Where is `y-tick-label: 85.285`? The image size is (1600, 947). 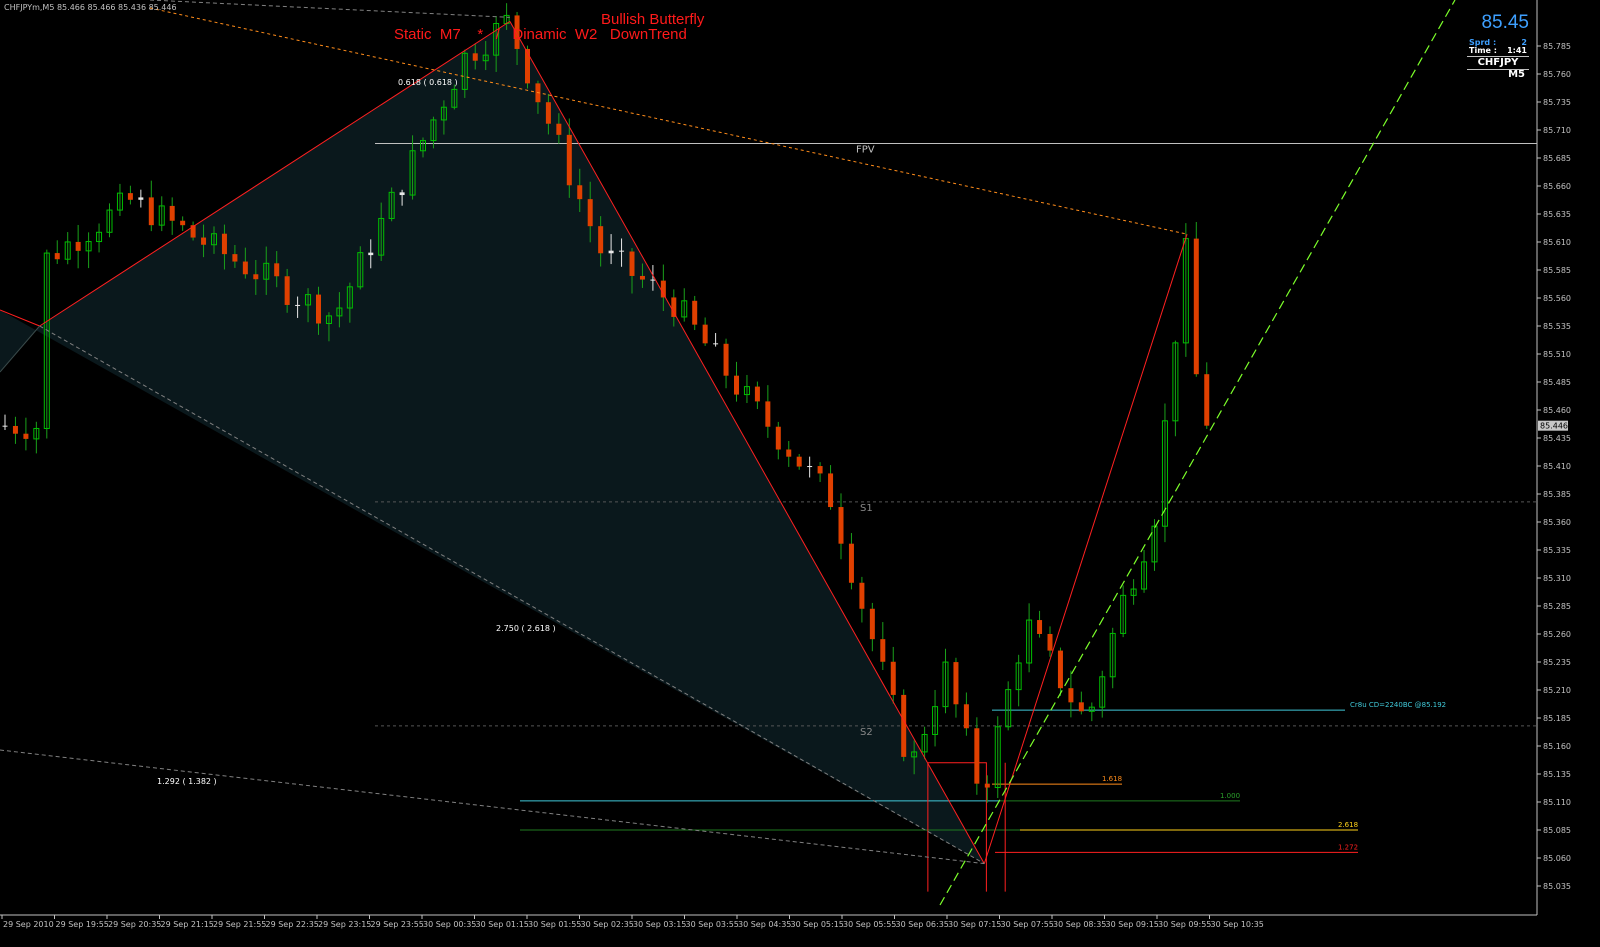
y-tick-label: 85.285 is located at coordinates (1557, 606).